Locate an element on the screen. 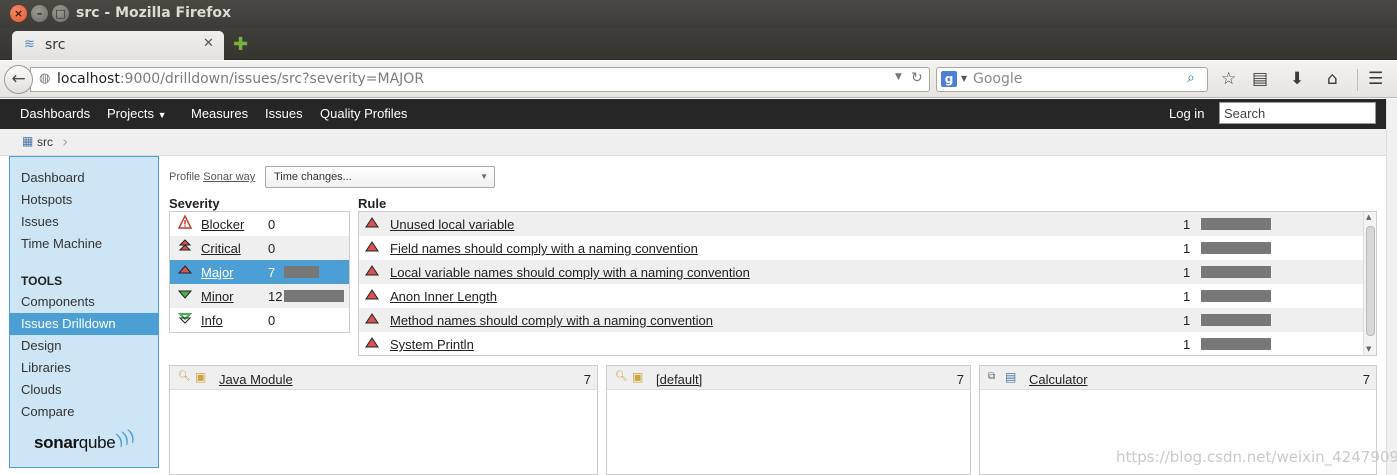 This screenshot has height=475, width=1397. package-panel: 🔍︎ ▣ [default] 7 is located at coordinates (788, 420).